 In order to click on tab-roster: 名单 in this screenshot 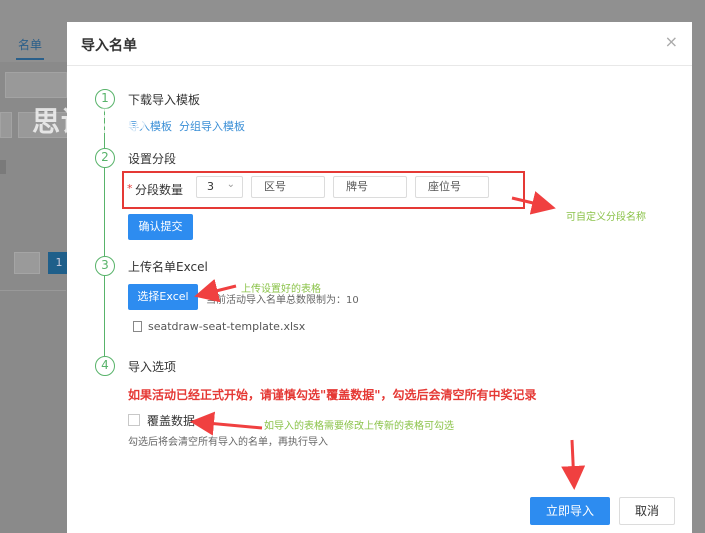, I will do `click(30, 44)`.